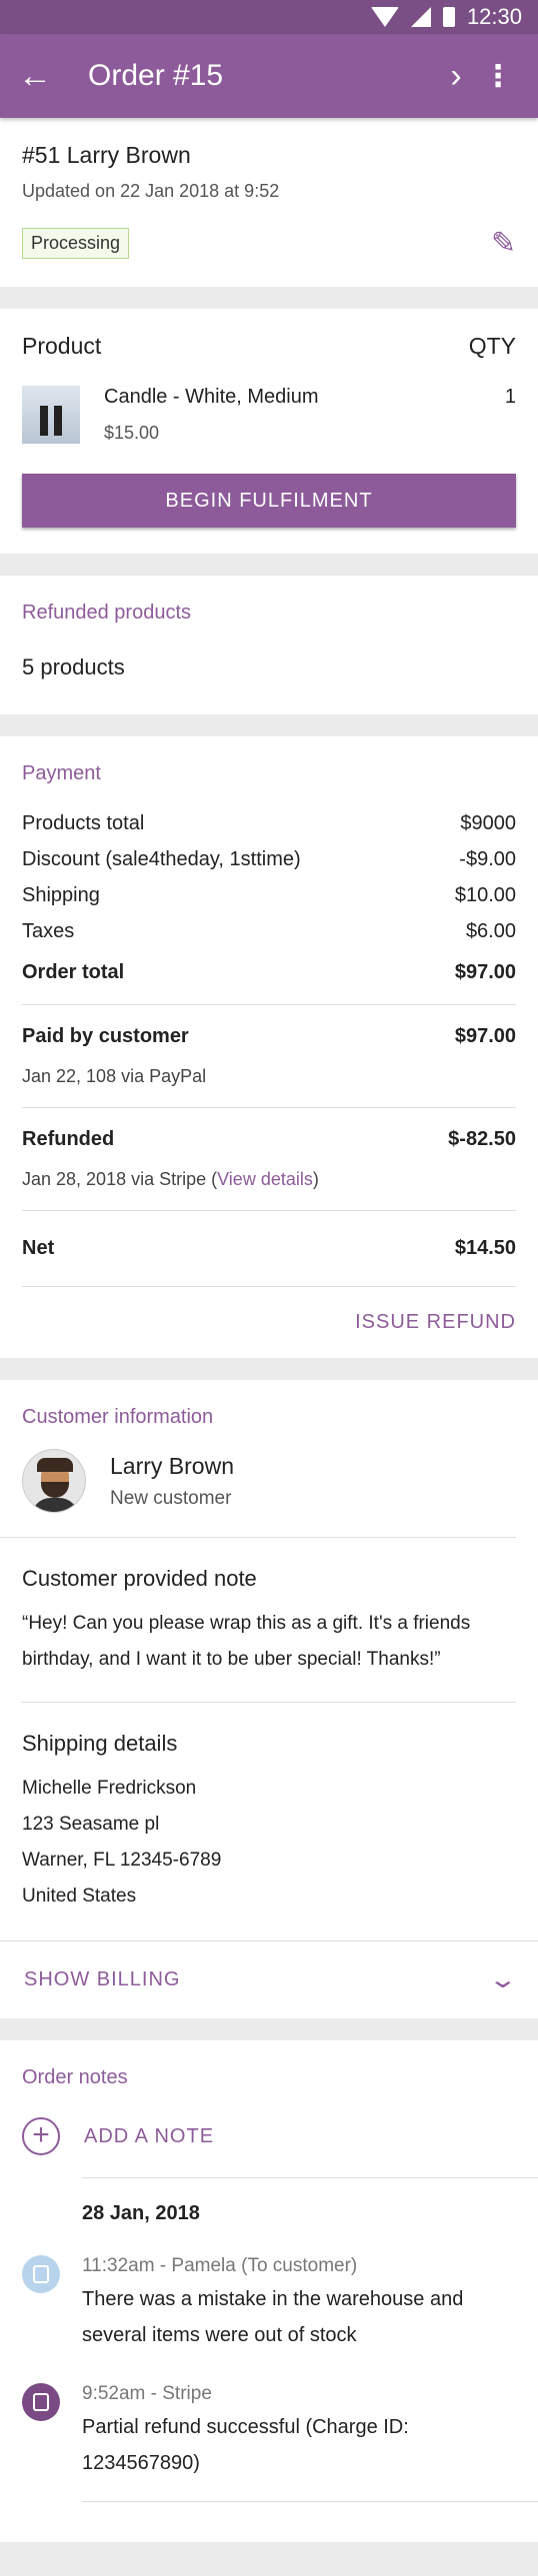 The width and height of the screenshot is (538, 2576). I want to click on payment-line: Products total $9000, so click(269, 823).